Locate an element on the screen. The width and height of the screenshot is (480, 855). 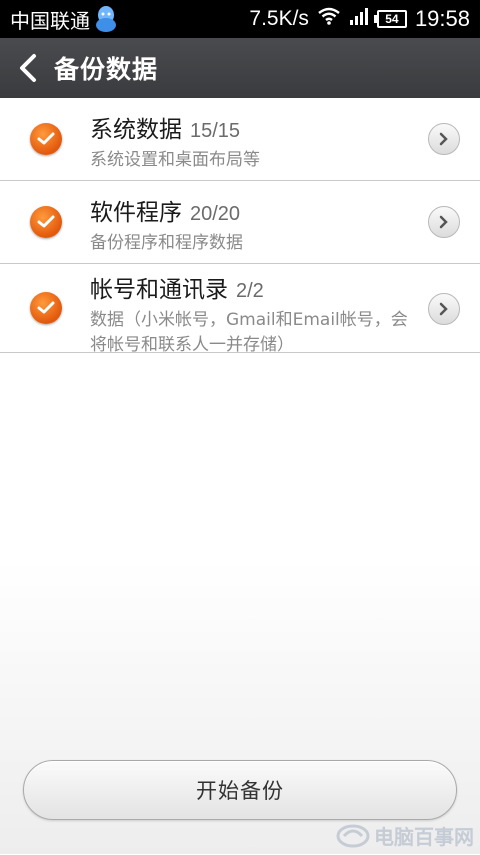
page-title: 备份数据 is located at coordinates (106, 69).